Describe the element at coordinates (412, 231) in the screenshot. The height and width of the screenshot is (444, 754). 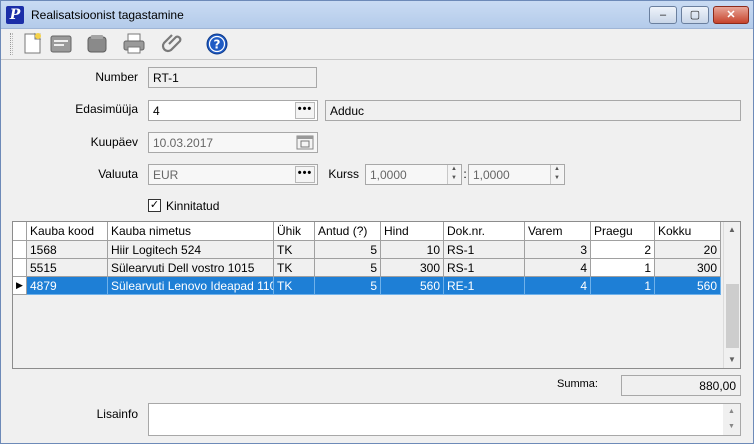
I see `column-header: Hind` at that location.